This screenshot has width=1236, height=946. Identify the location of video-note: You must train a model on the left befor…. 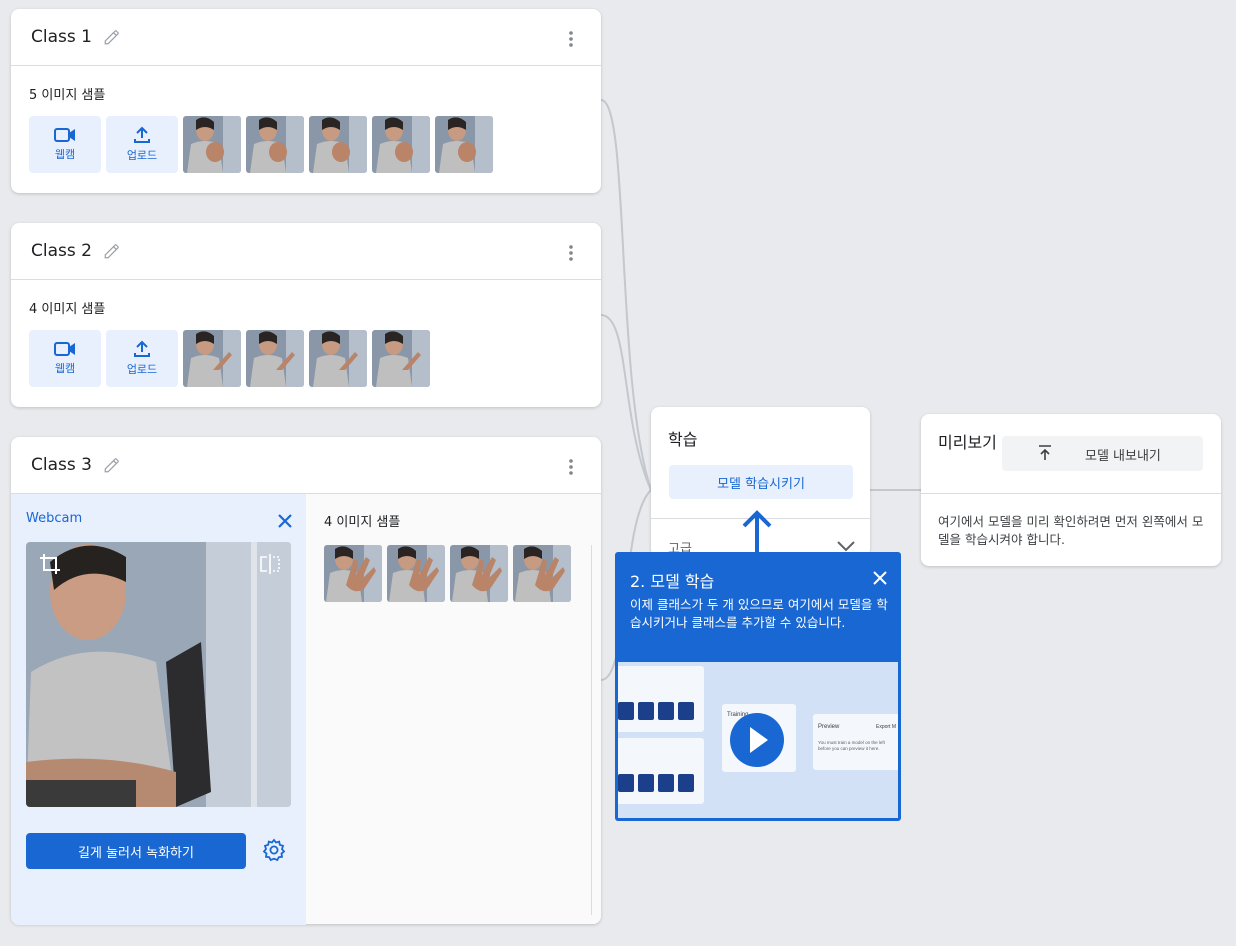
(851, 745).